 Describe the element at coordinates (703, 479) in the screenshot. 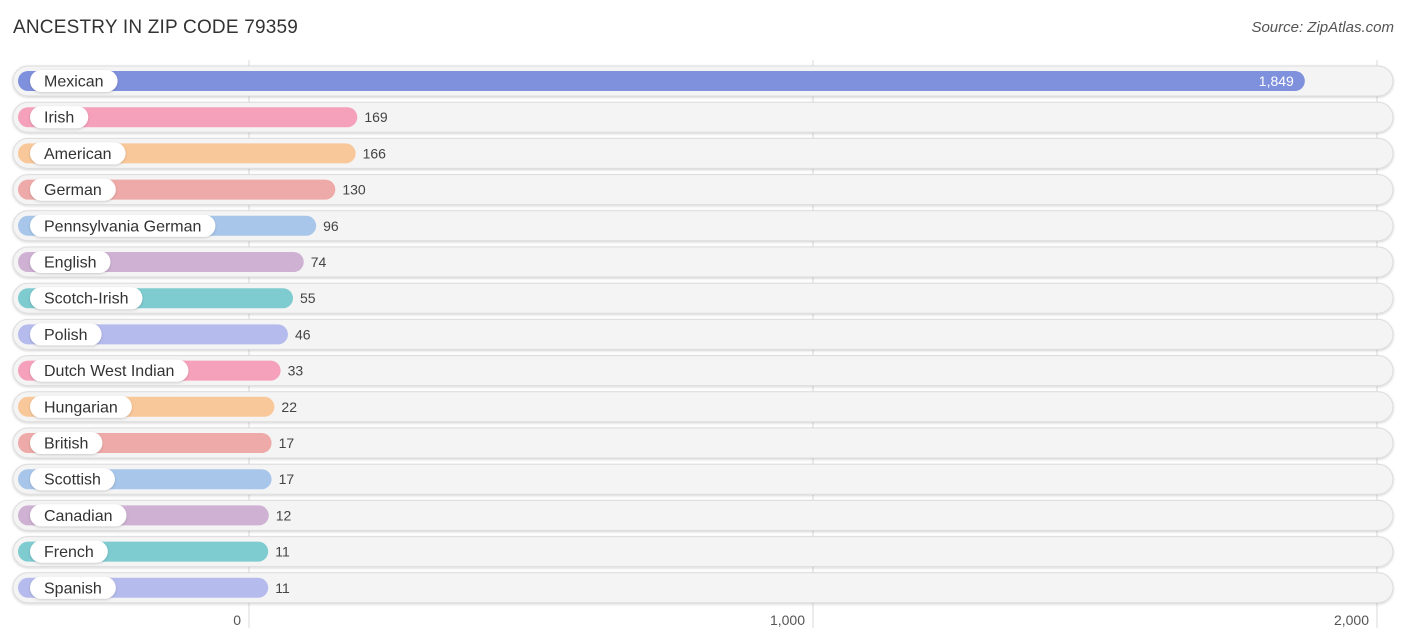

I see `bar-row: Scottish 17` at that location.